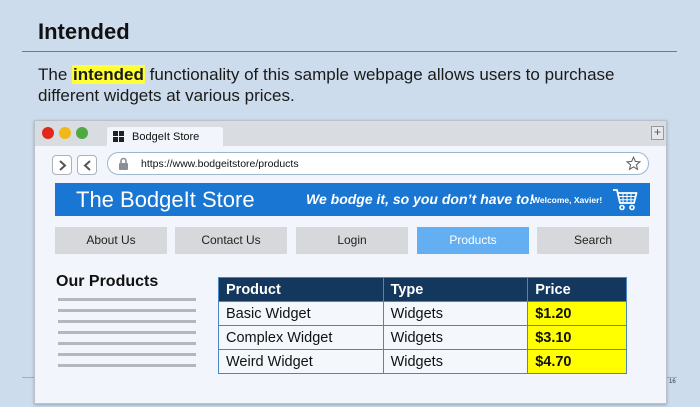  I want to click on product-name-cell: Weird Widget, so click(301, 361).